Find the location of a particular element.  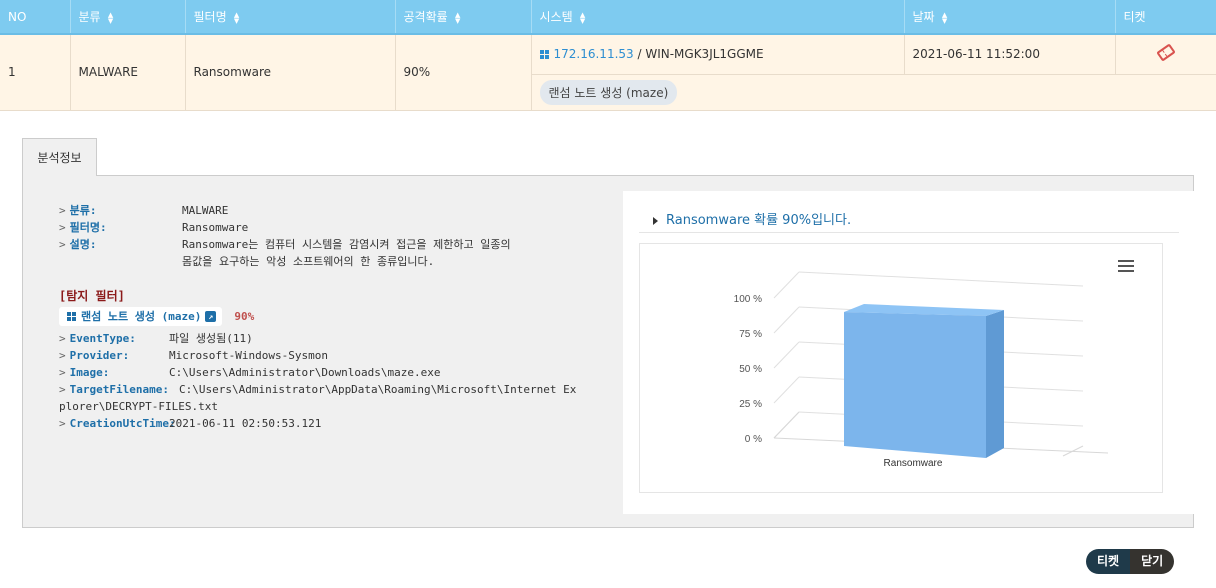

info-value-filter: Ransomware is located at coordinates (215, 227).